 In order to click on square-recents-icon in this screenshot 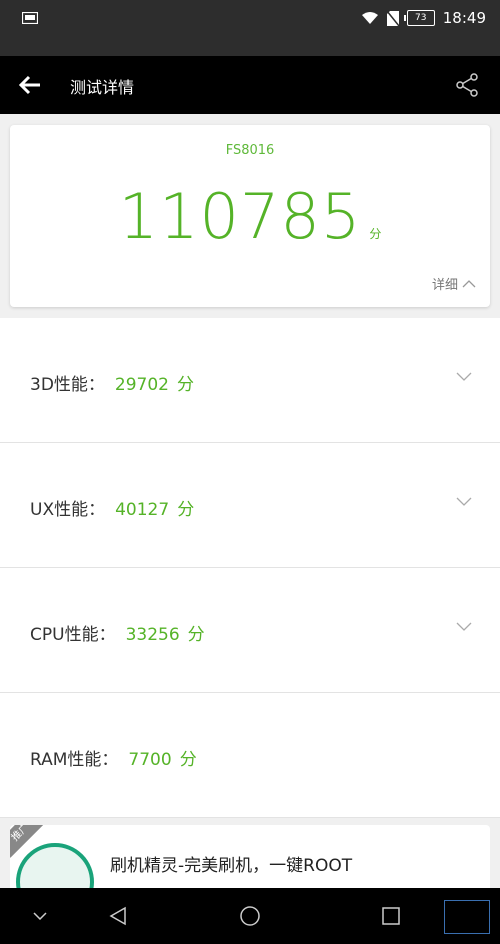, I will do `click(391, 916)`.